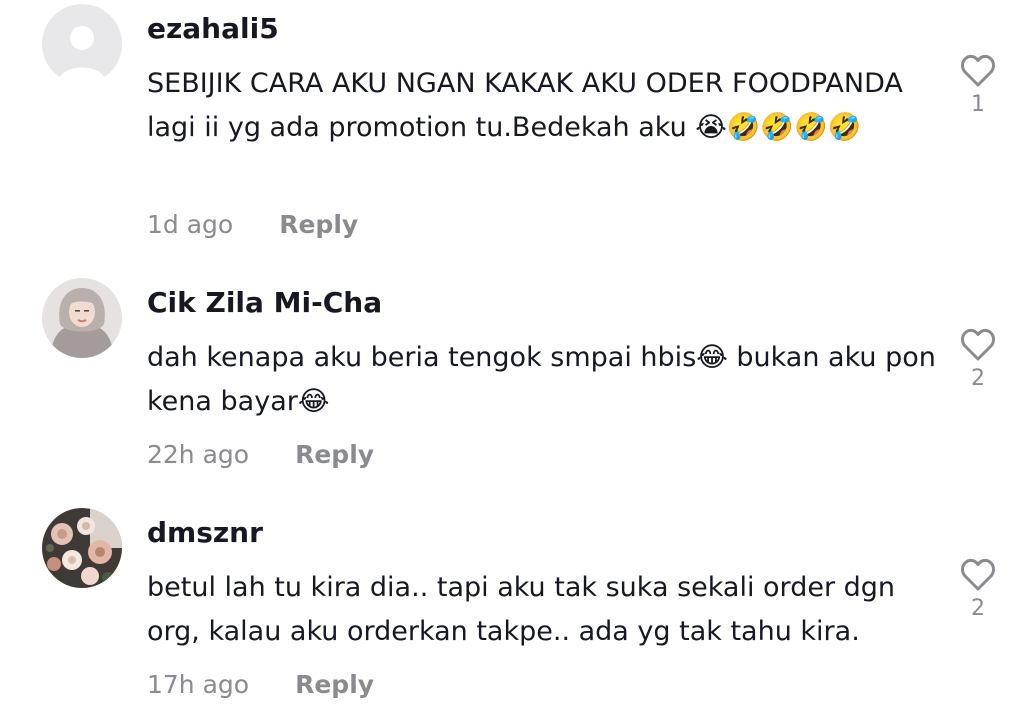 Image resolution: width=1030 pixels, height=714 pixels. Describe the element at coordinates (264, 303) in the screenshot. I see `comment-username: Cik Zila Mi-Cha` at that location.